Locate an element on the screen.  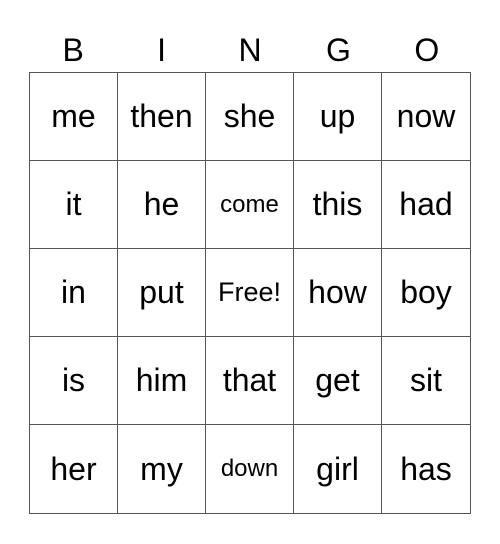
bingo-cell: that is located at coordinates (250, 381).